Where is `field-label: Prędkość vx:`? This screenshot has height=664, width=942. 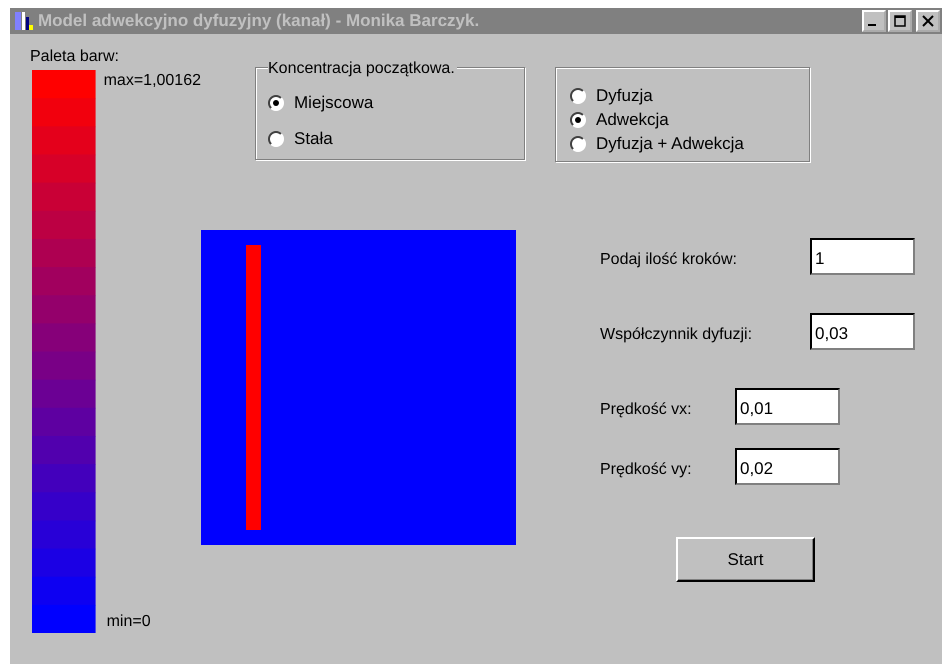
field-label: Prędkość vx: is located at coordinates (646, 410).